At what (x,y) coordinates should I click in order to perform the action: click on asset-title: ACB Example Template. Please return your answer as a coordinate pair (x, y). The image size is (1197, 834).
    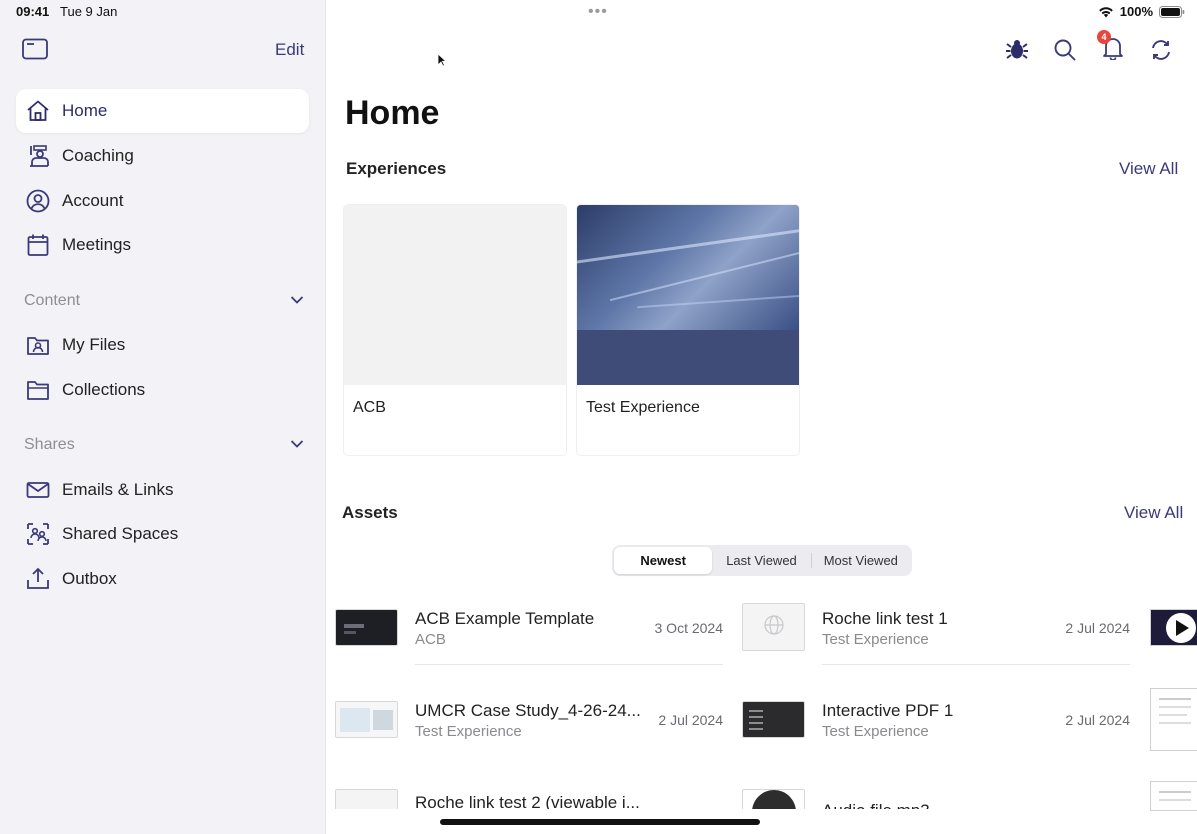
    Looking at the image, I should click on (505, 618).